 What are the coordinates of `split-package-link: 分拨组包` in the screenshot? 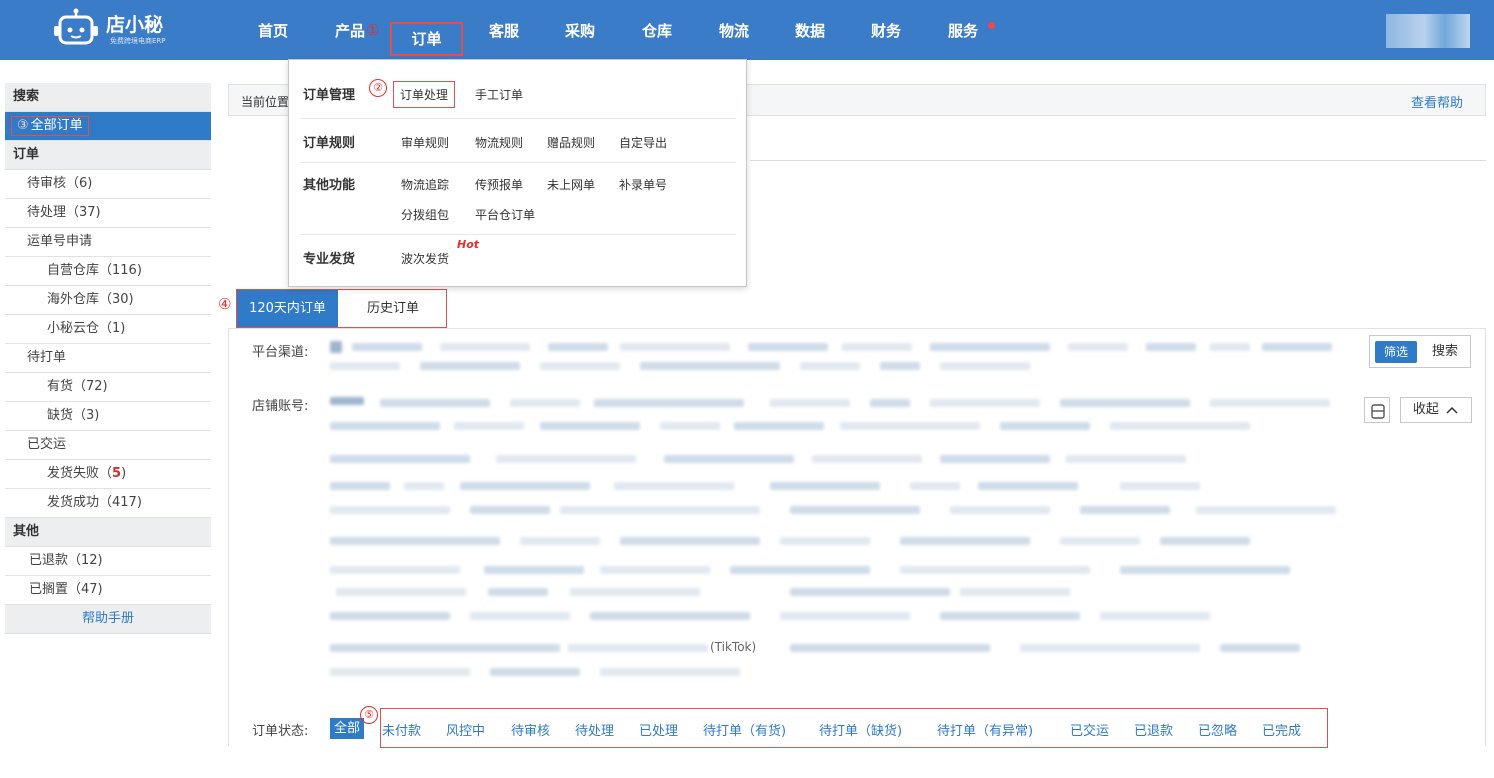 It's located at (425, 214).